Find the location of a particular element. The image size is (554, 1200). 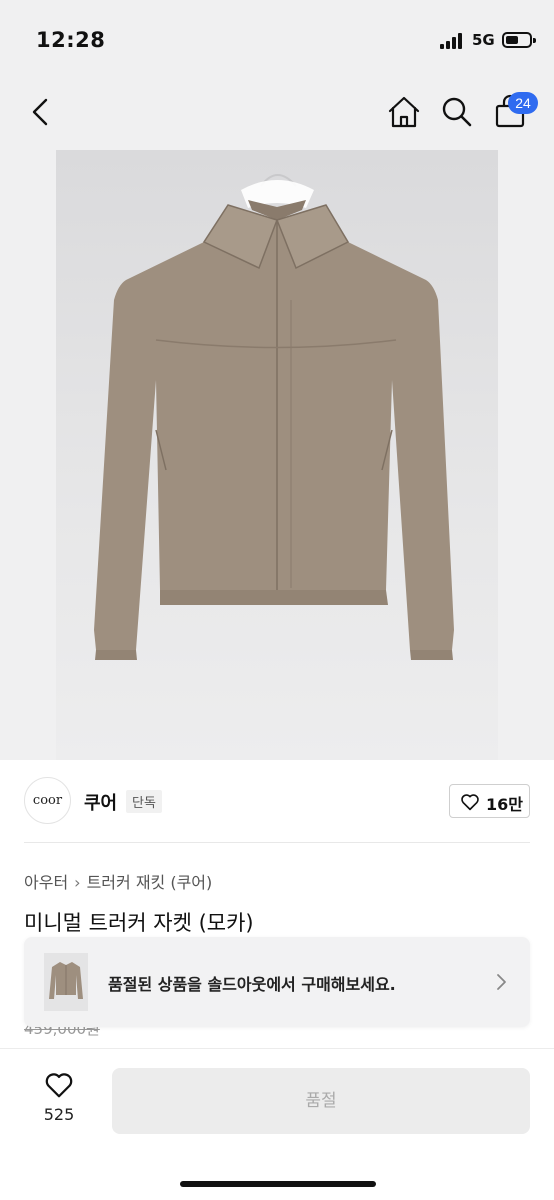

bottom-bar: 525 품절 is located at coordinates (277, 1124).